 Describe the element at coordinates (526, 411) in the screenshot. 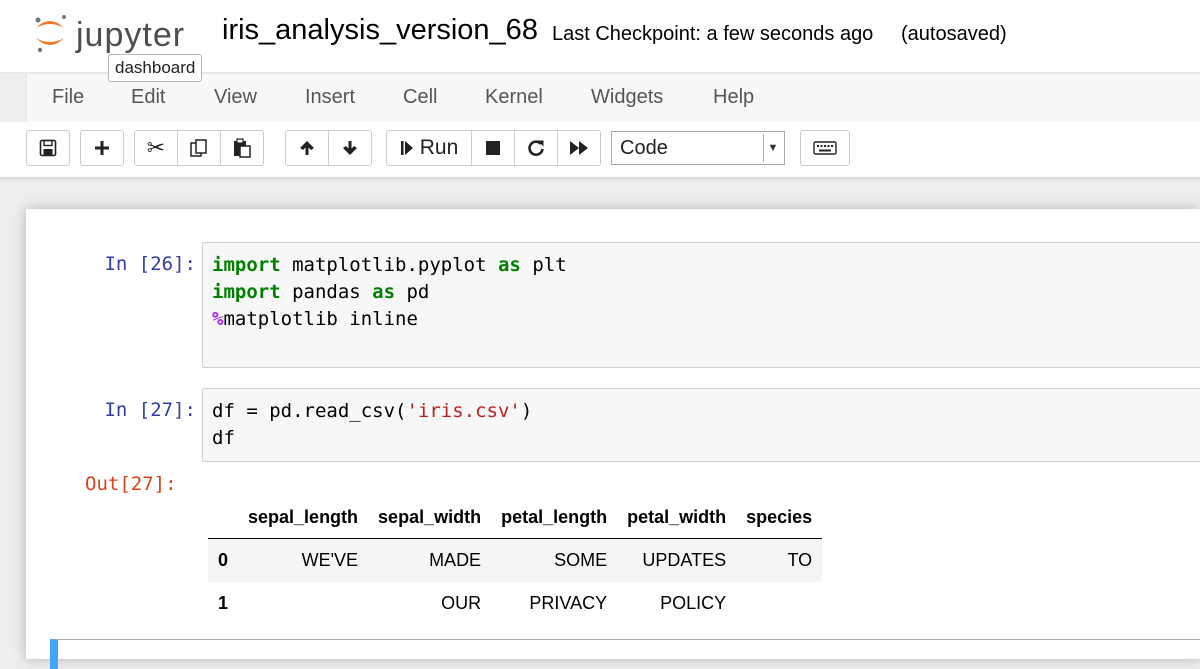

I see `code-token: )` at that location.